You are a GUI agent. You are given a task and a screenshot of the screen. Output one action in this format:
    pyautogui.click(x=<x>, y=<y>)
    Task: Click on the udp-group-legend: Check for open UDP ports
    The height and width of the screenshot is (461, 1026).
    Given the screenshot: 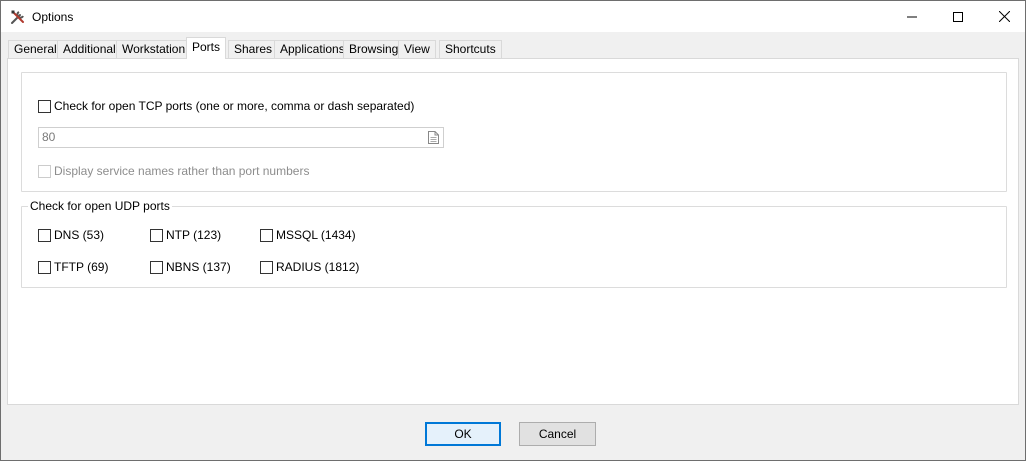 What is the action you would take?
    pyautogui.click(x=100, y=206)
    